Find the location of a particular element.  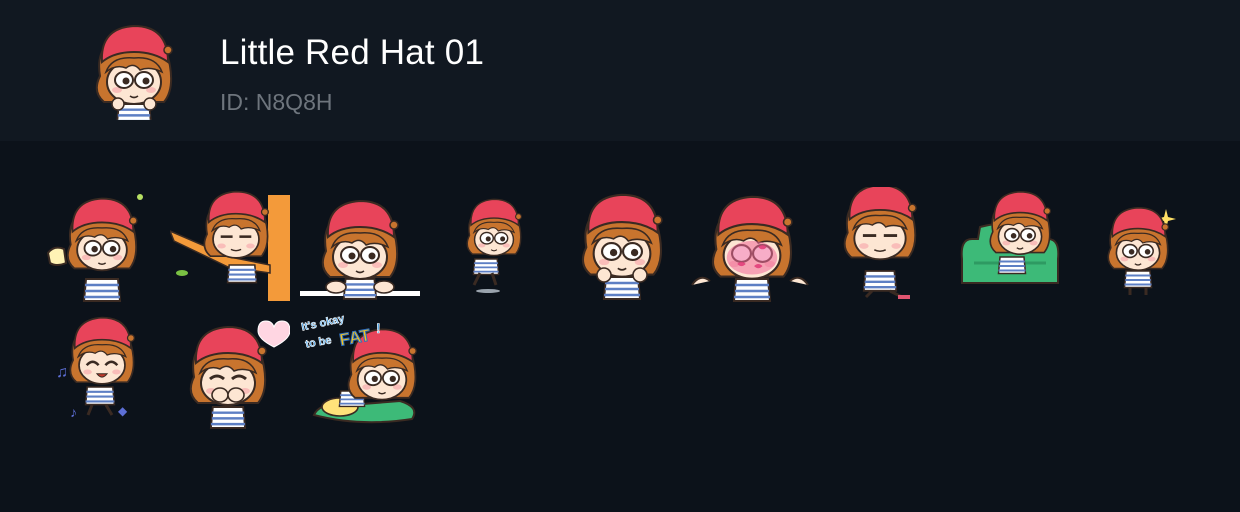

girl-kissed-icon is located at coordinates (750, 248).